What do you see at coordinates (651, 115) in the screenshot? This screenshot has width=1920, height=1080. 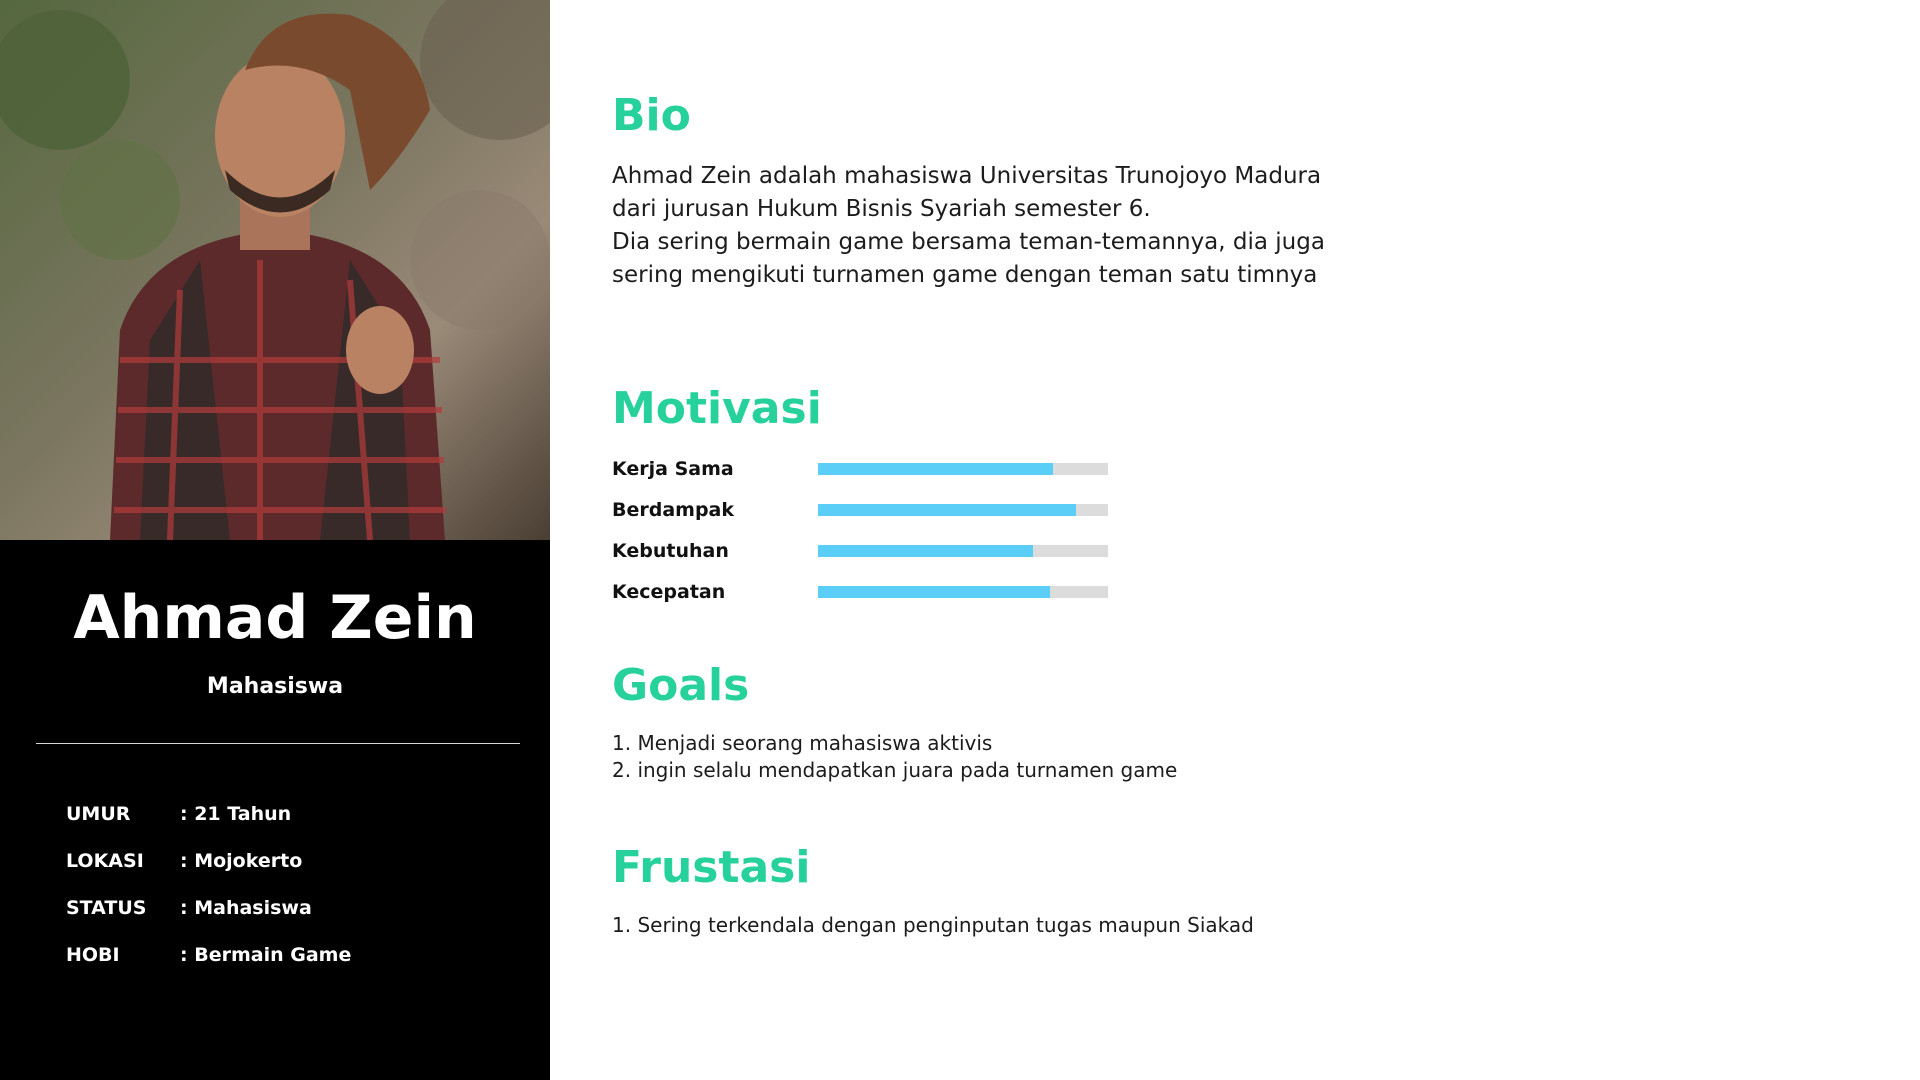 I see `bio-heading: Bio` at bounding box center [651, 115].